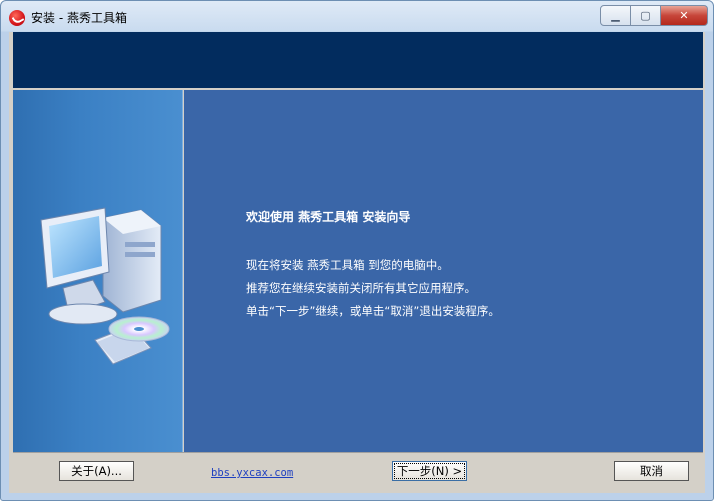 The height and width of the screenshot is (501, 714). I want to click on welcome-heading: 欢迎使用 燕秀工具箱 安装向导, so click(328, 217).